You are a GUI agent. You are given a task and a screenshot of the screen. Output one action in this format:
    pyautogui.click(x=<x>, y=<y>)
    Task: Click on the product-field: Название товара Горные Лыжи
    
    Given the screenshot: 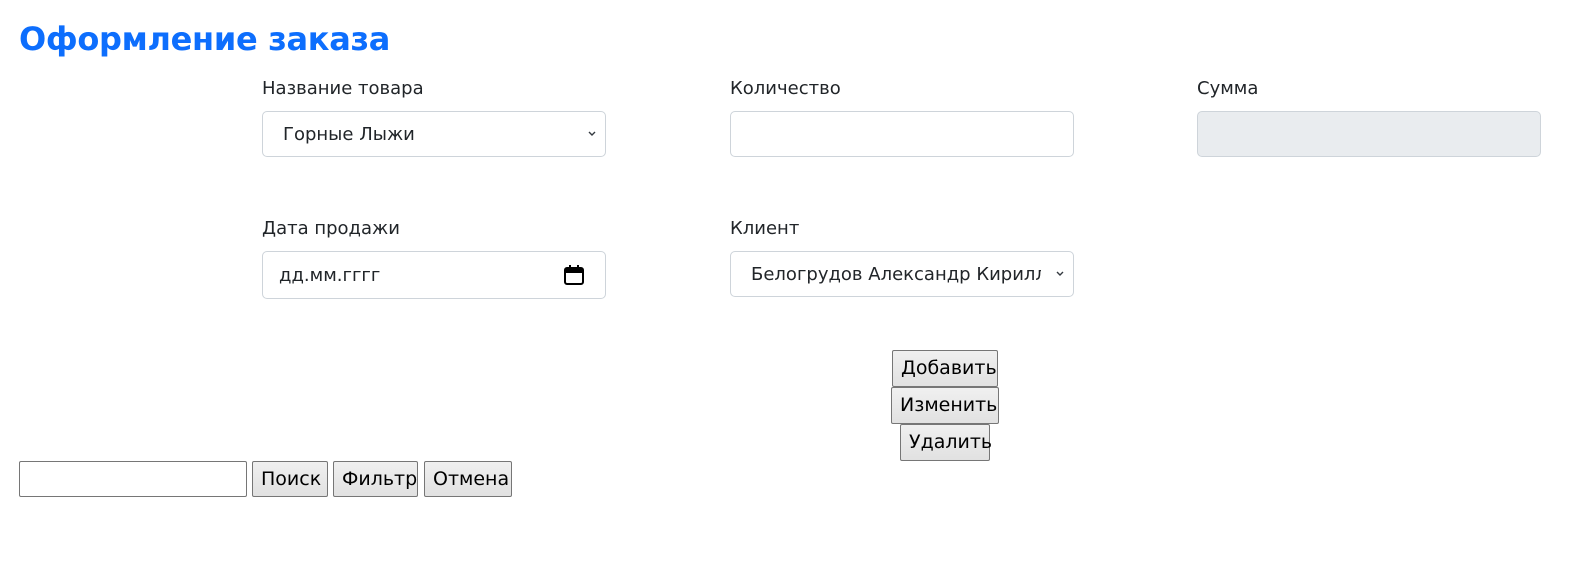 What is the action you would take?
    pyautogui.click(x=434, y=116)
    